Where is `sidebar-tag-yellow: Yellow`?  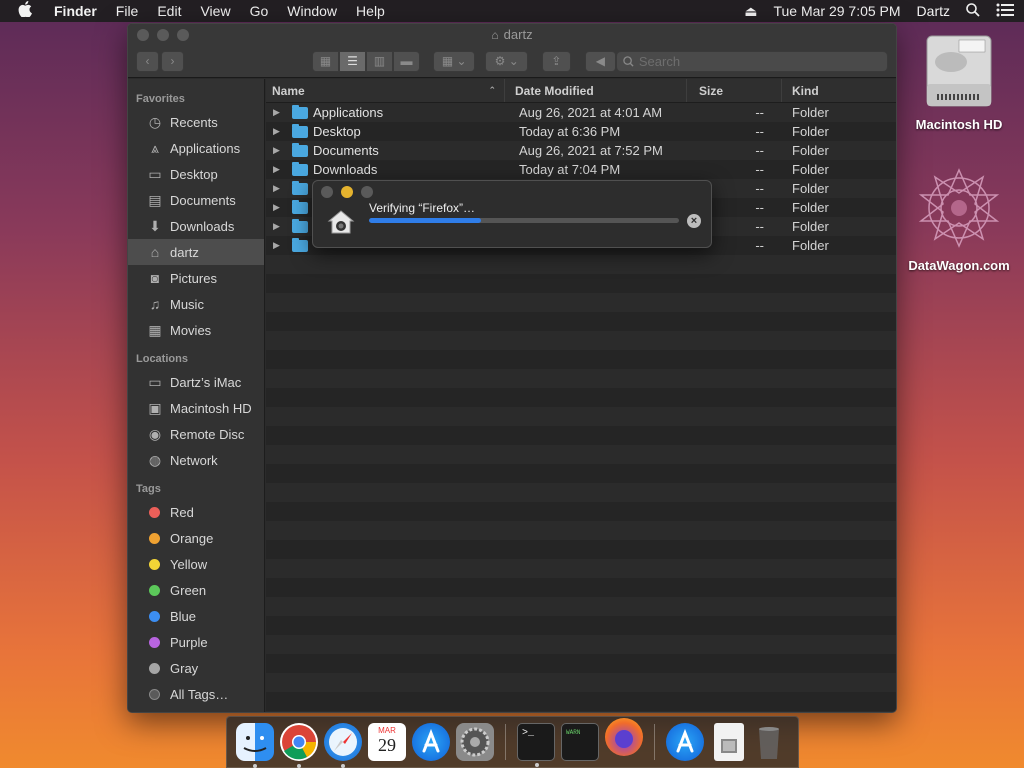 sidebar-tag-yellow: Yellow is located at coordinates (196, 564).